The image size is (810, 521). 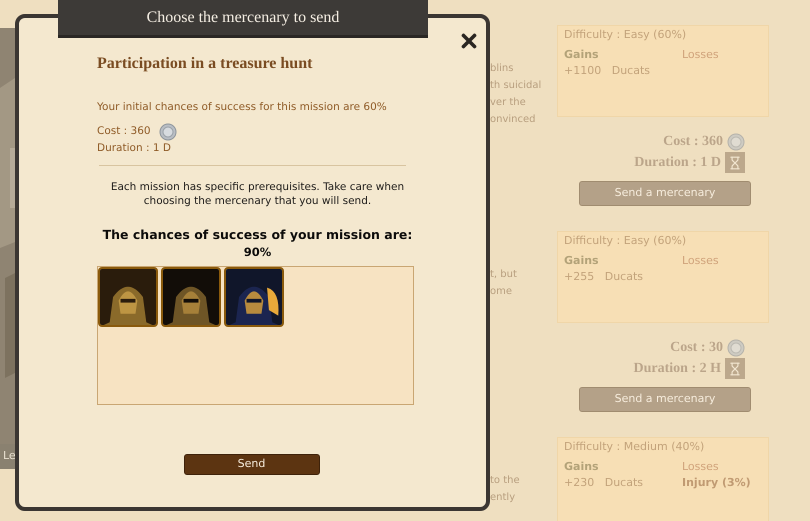 What do you see at coordinates (503, 497) in the screenshot?
I see `description-text: ently` at bounding box center [503, 497].